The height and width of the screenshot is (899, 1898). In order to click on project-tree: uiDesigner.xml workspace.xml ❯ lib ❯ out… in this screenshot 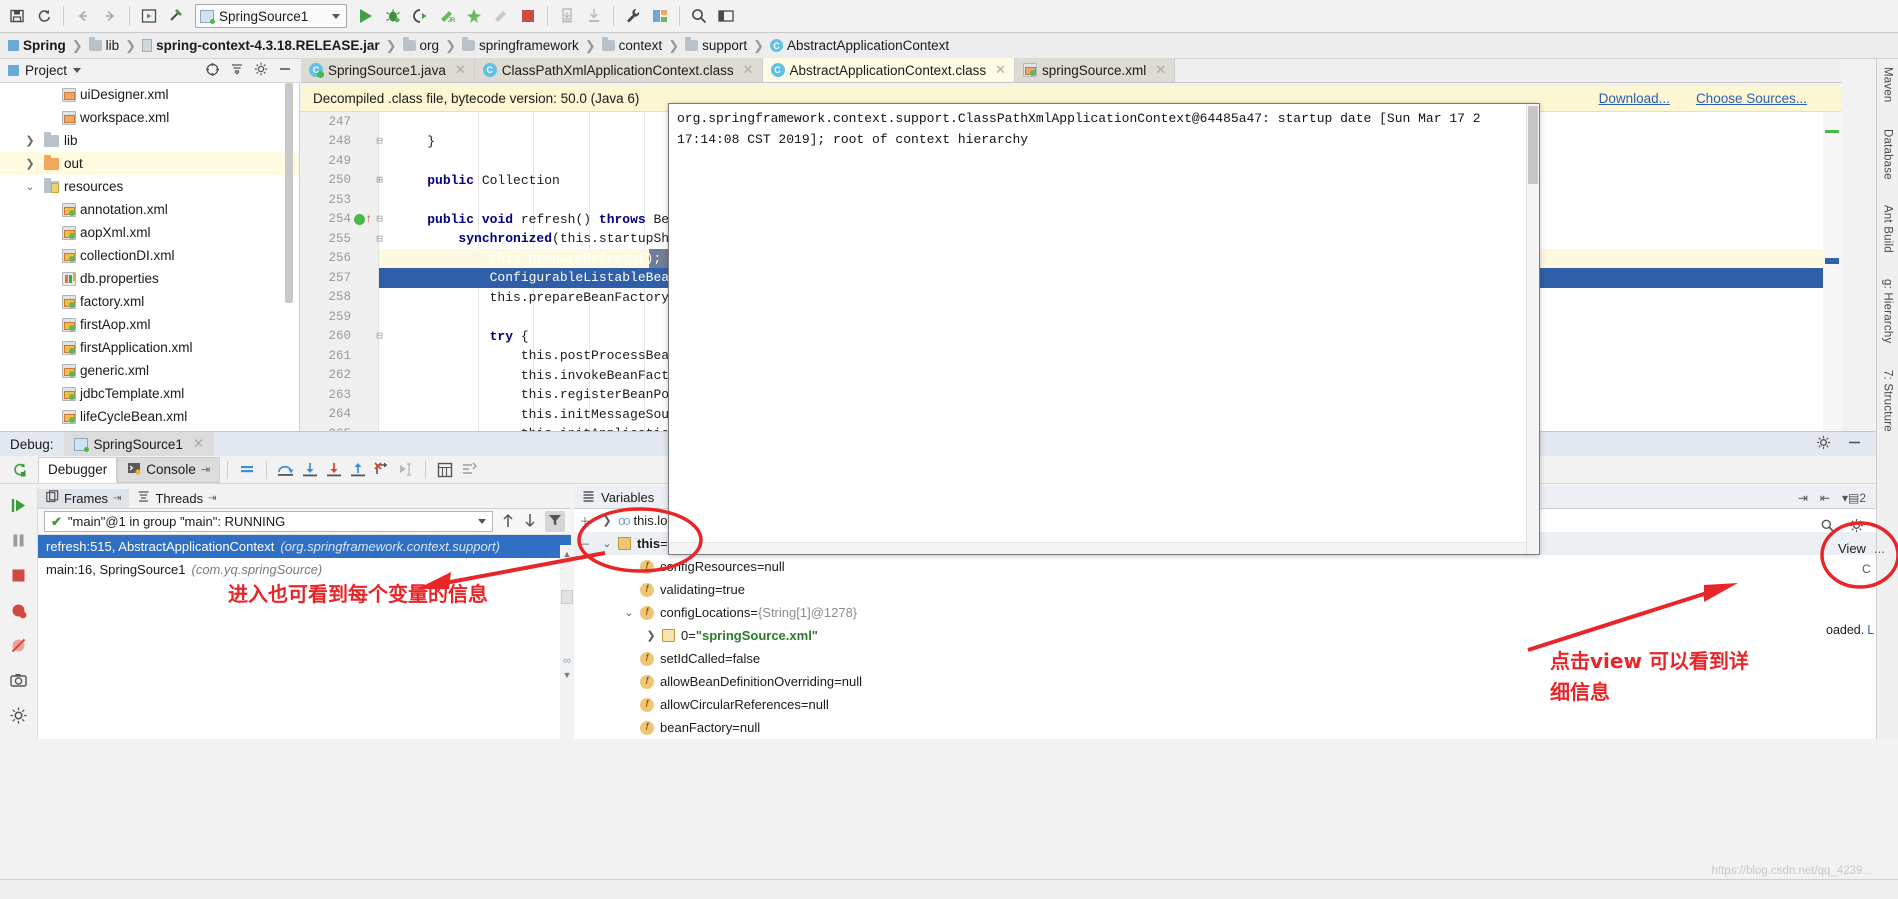, I will do `click(150, 257)`.